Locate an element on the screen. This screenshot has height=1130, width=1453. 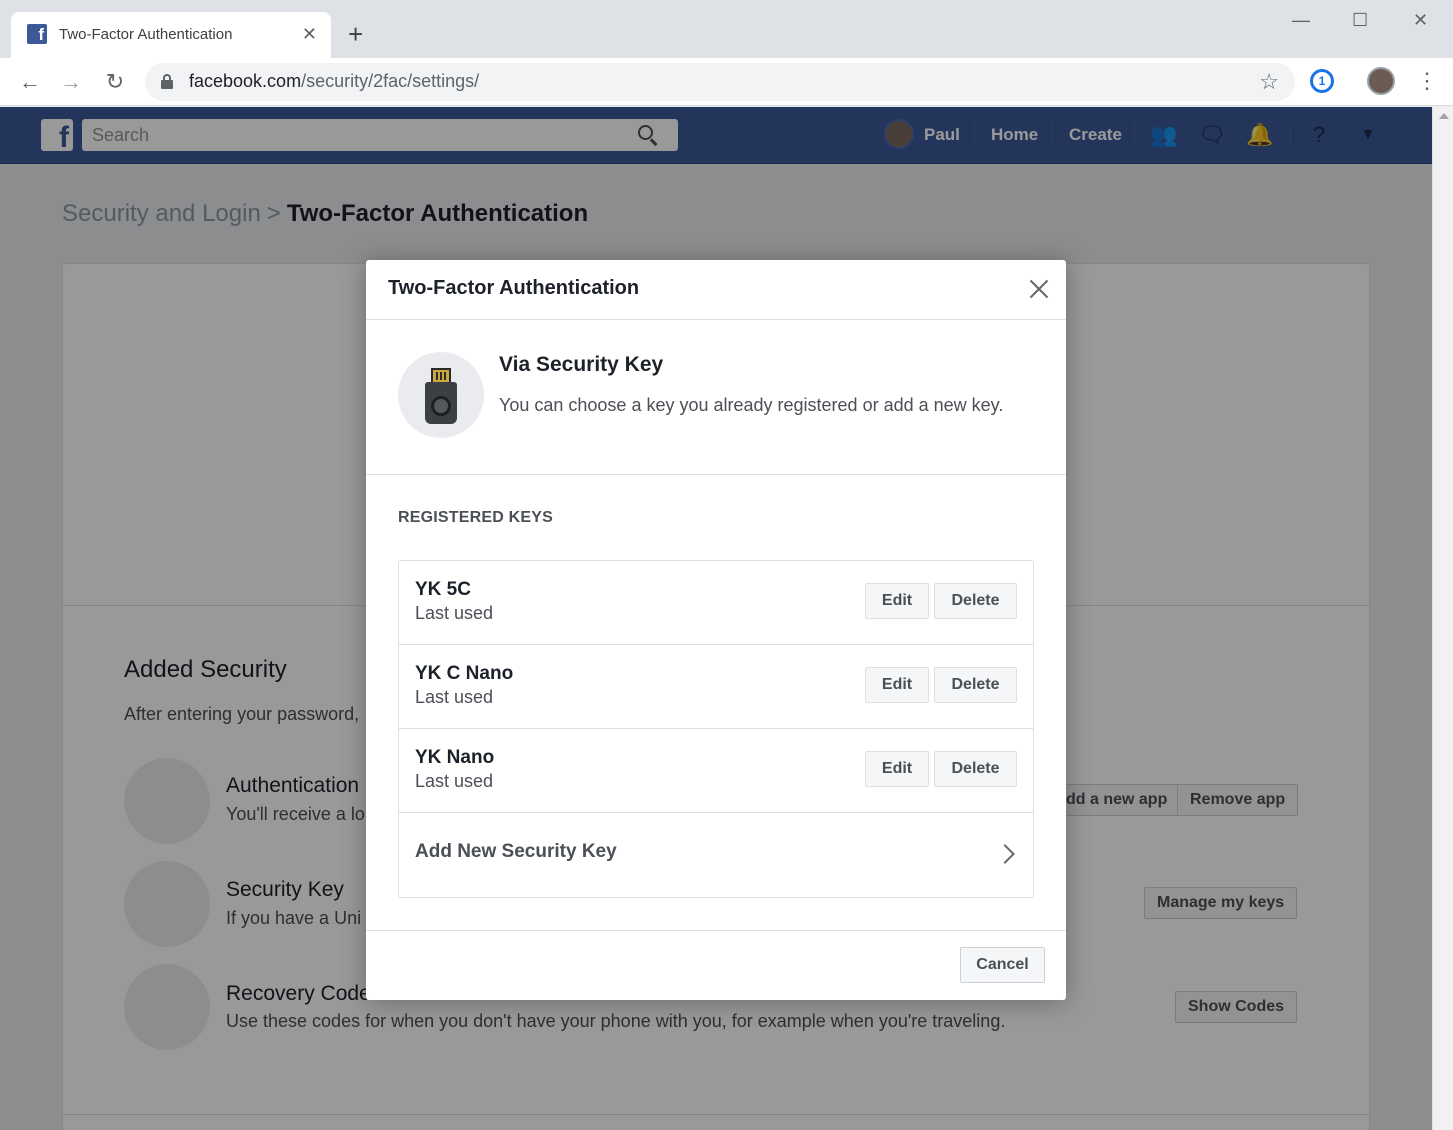
browser-tab: f Two-Factor Authentication ✕ is located at coordinates (171, 35).